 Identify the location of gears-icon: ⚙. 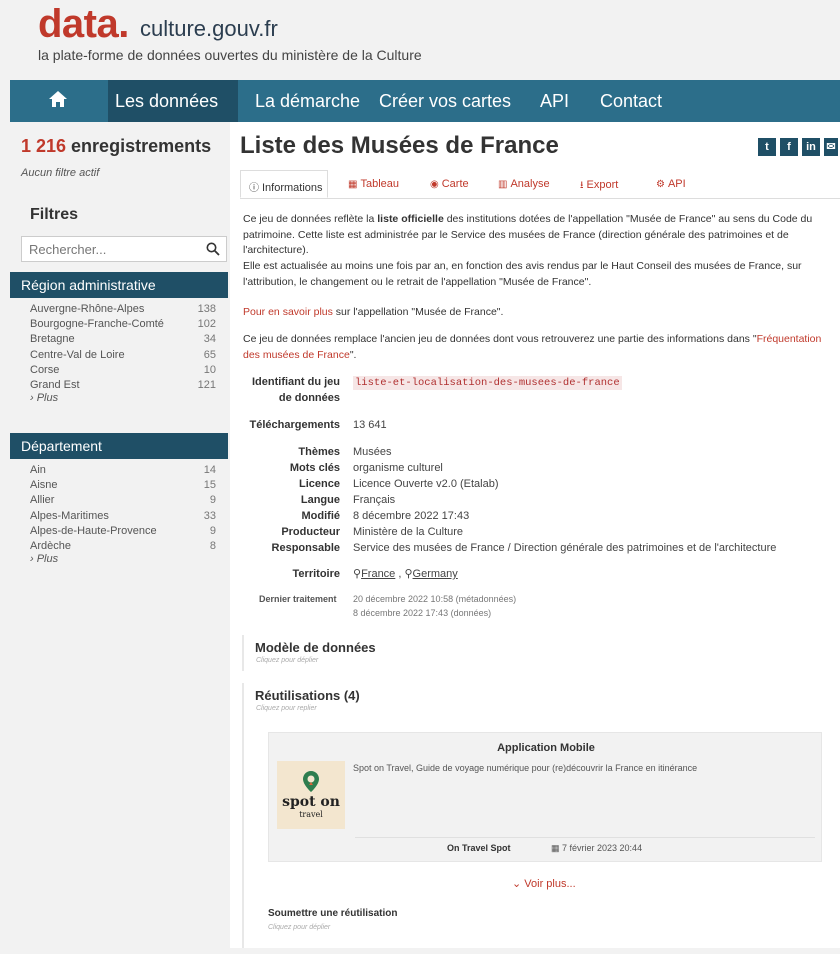
(660, 184).